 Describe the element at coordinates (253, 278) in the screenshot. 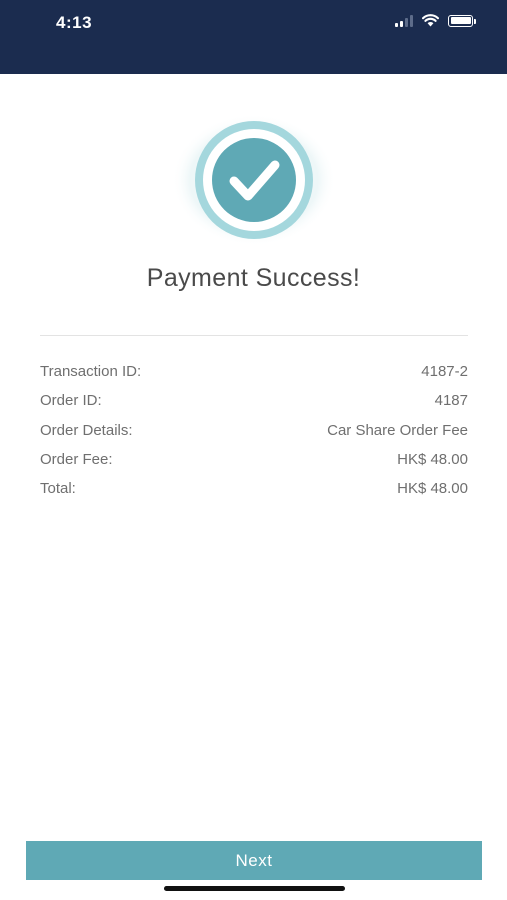

I see `payment-success-title: Payment Success!` at that location.